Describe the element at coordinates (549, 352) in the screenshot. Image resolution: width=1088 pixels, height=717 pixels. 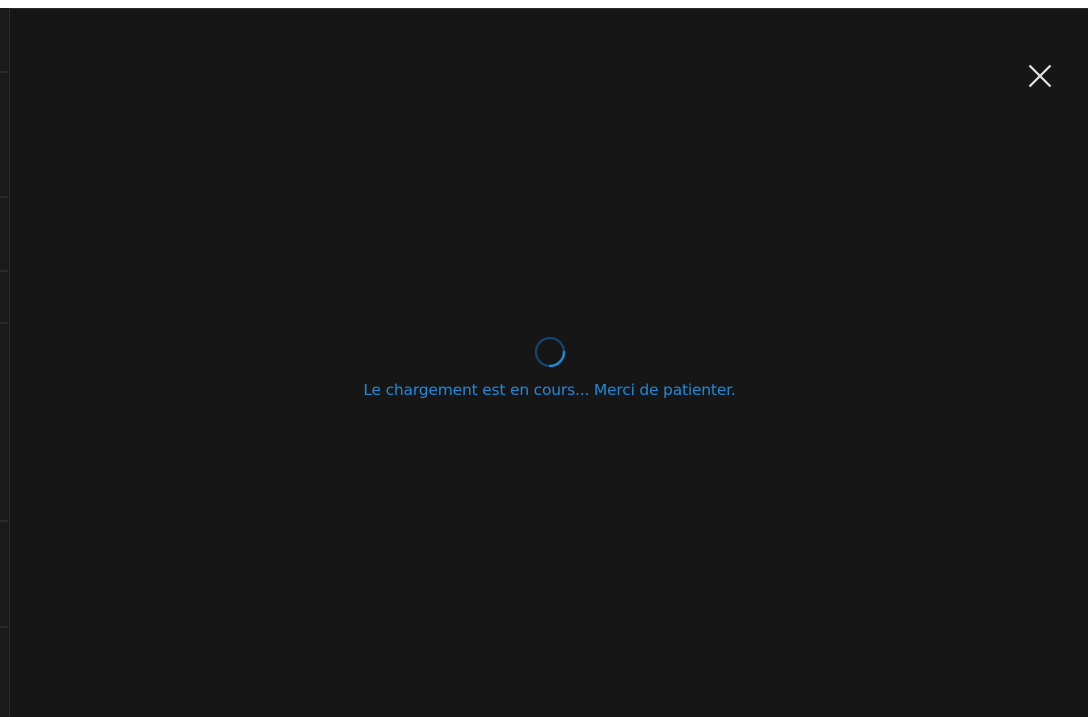
I see `spinner-icon` at that location.